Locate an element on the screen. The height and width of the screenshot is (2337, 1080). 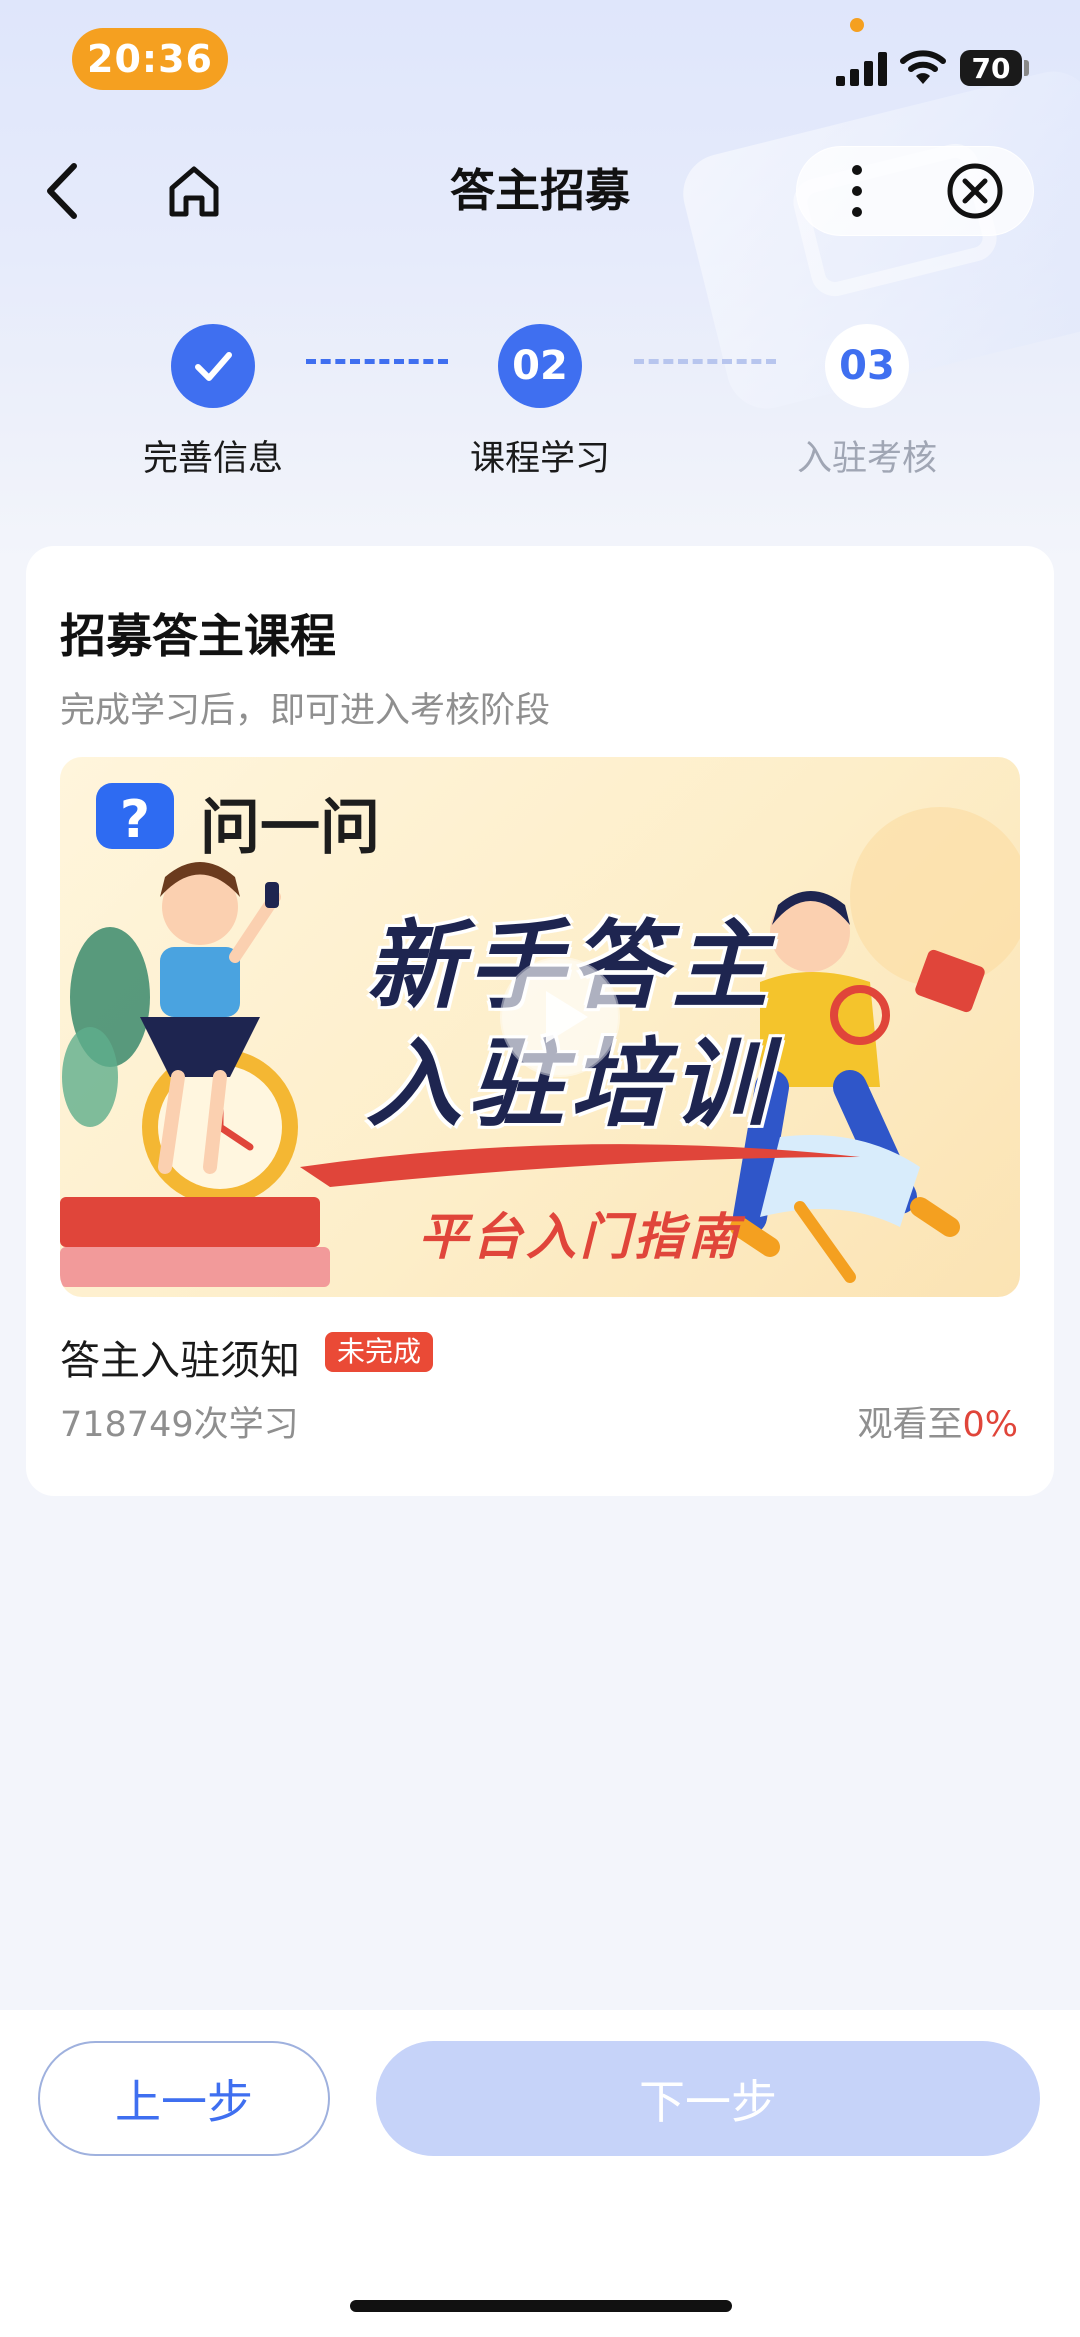
wifi-icon is located at coordinates (923, 67).